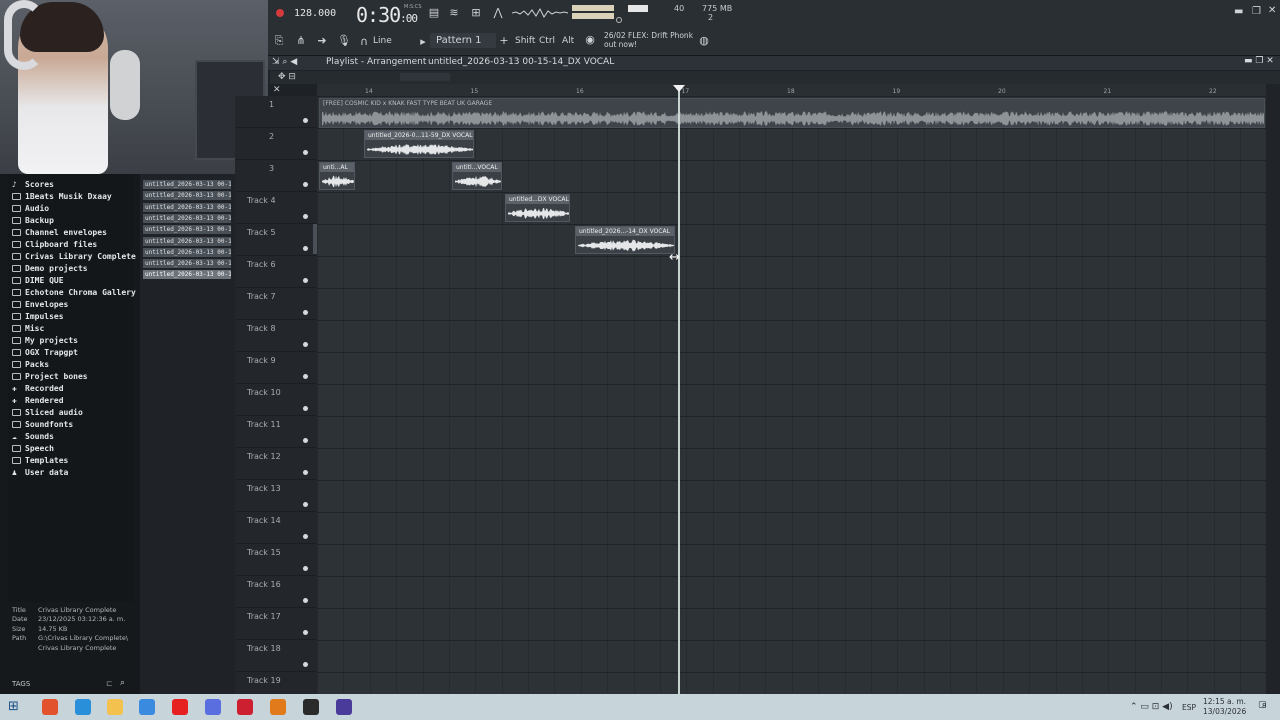 Image resolution: width=1280 pixels, height=720 pixels. Describe the element at coordinates (122, 683) in the screenshot. I see `search-icon: ⌕` at that location.